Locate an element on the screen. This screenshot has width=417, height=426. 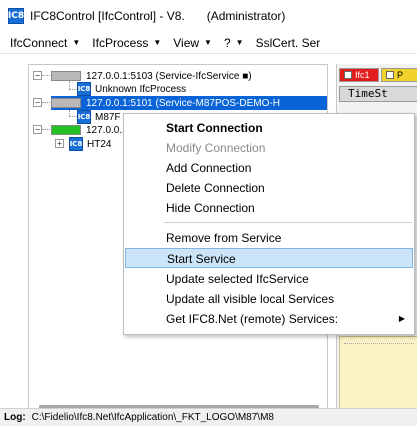
log-label: Log: is located at coordinates (15, 417).